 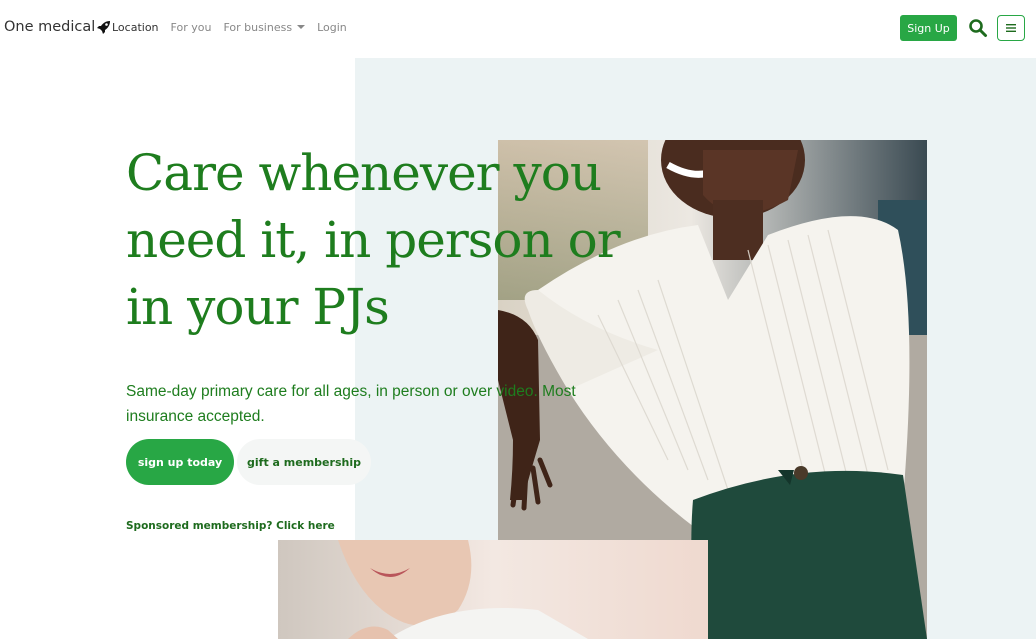 I want to click on hamburger-menu-icon, so click(x=1011, y=28).